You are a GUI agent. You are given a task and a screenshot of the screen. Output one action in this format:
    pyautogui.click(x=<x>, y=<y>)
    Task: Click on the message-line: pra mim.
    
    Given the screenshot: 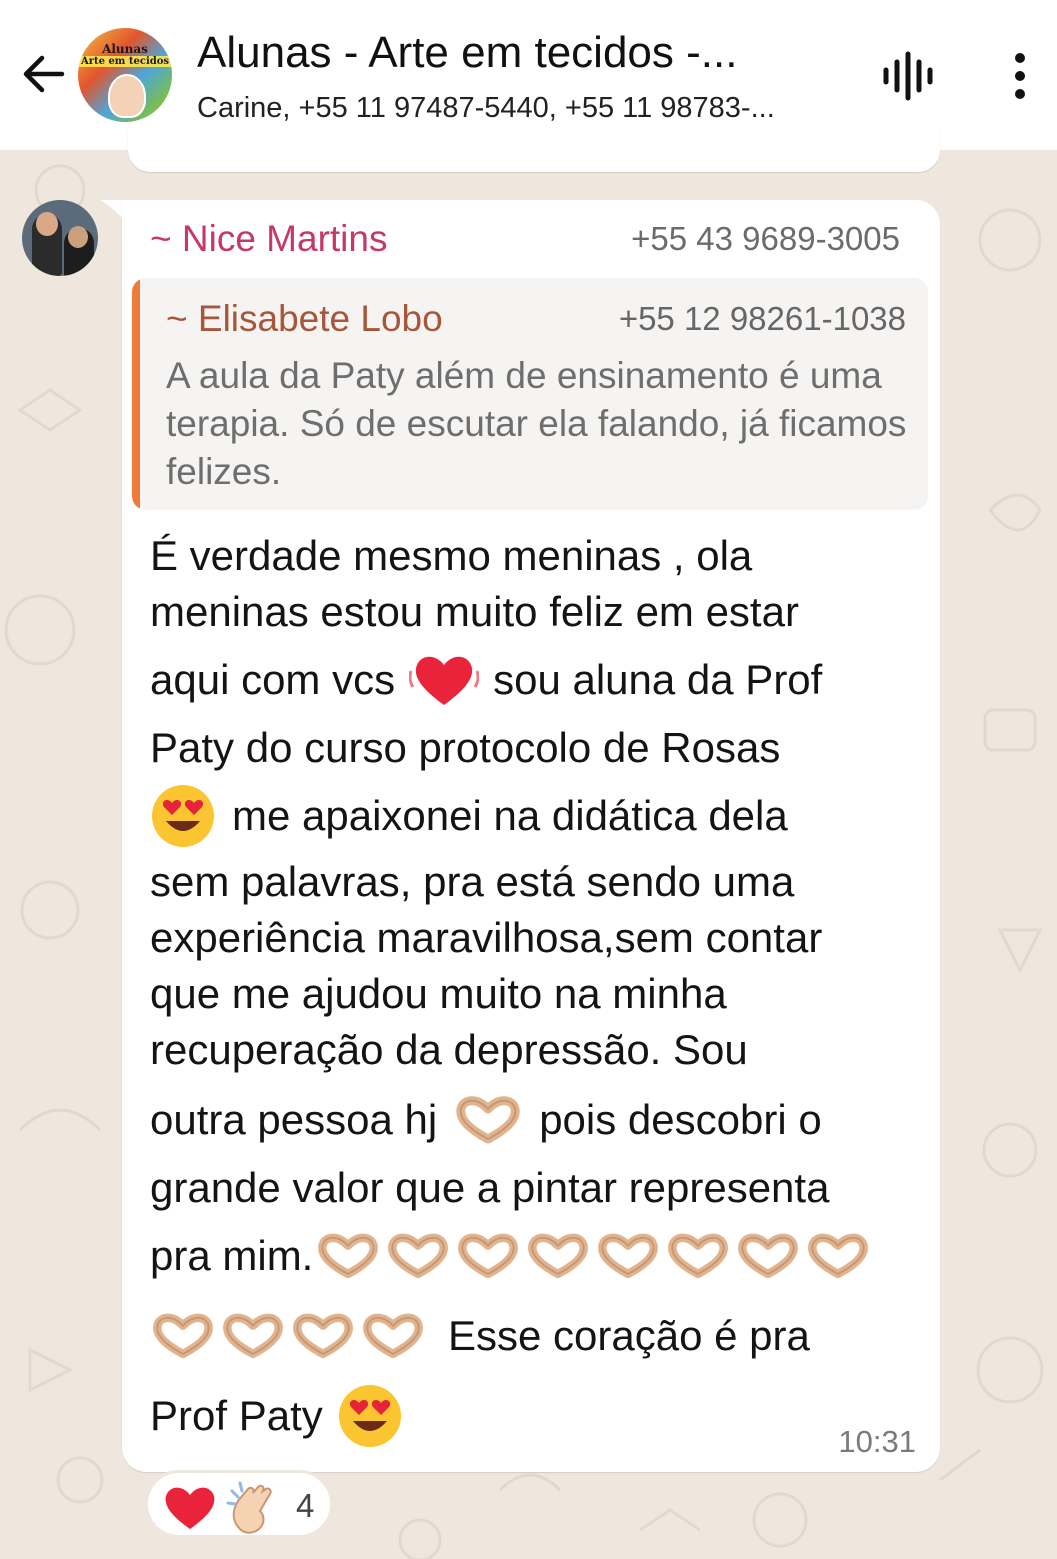 What is the action you would take?
    pyautogui.click(x=512, y=1256)
    